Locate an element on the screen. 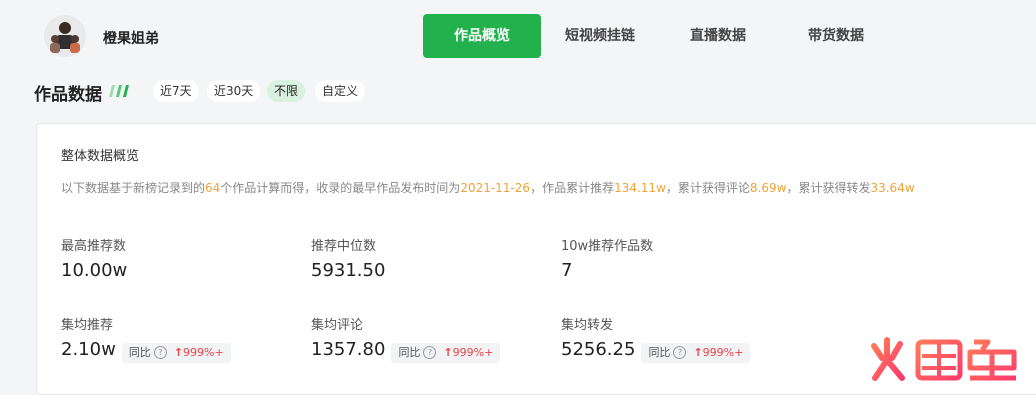 This screenshot has height=395, width=1036. metric-label: 集均评论 is located at coordinates (337, 325).